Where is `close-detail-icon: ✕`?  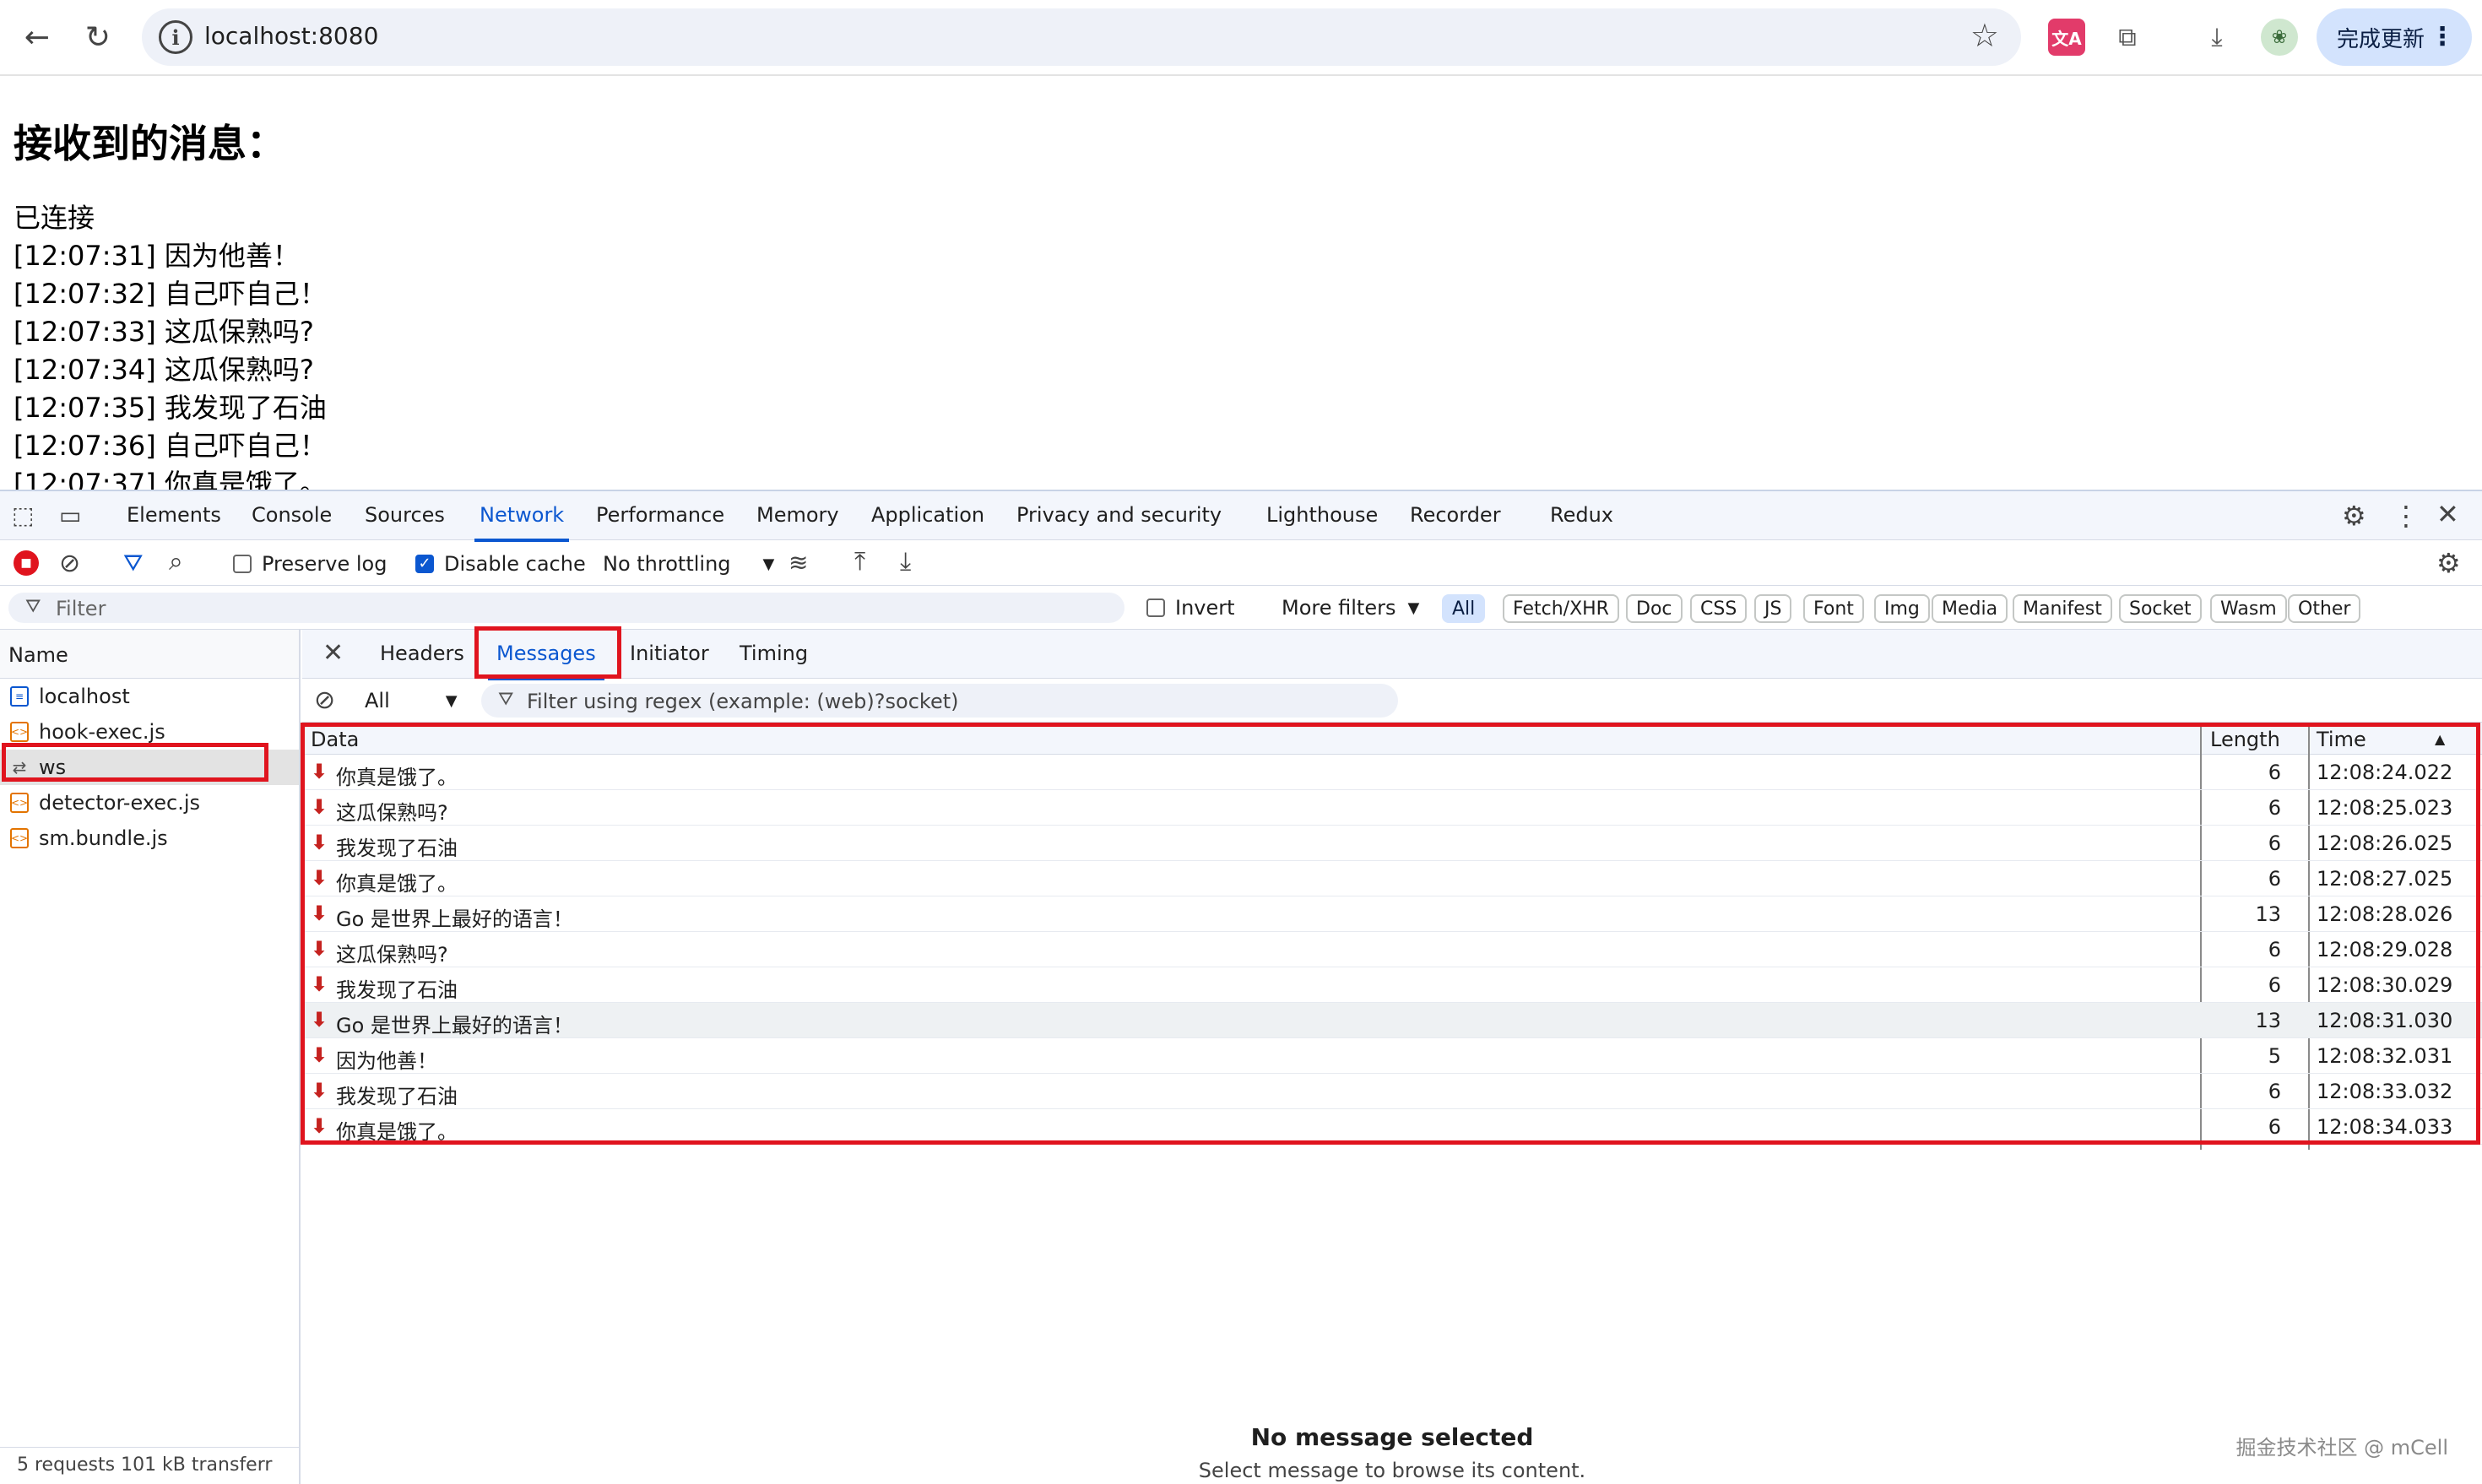 close-detail-icon: ✕ is located at coordinates (333, 653).